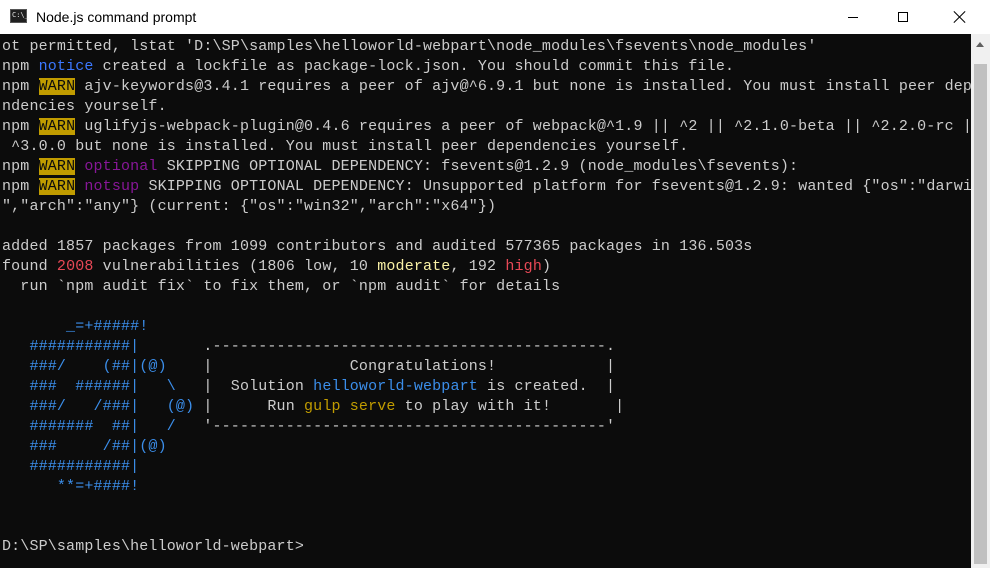  Describe the element at coordinates (486, 467) in the screenshot. I see `terminal-line: ###########|` at that location.